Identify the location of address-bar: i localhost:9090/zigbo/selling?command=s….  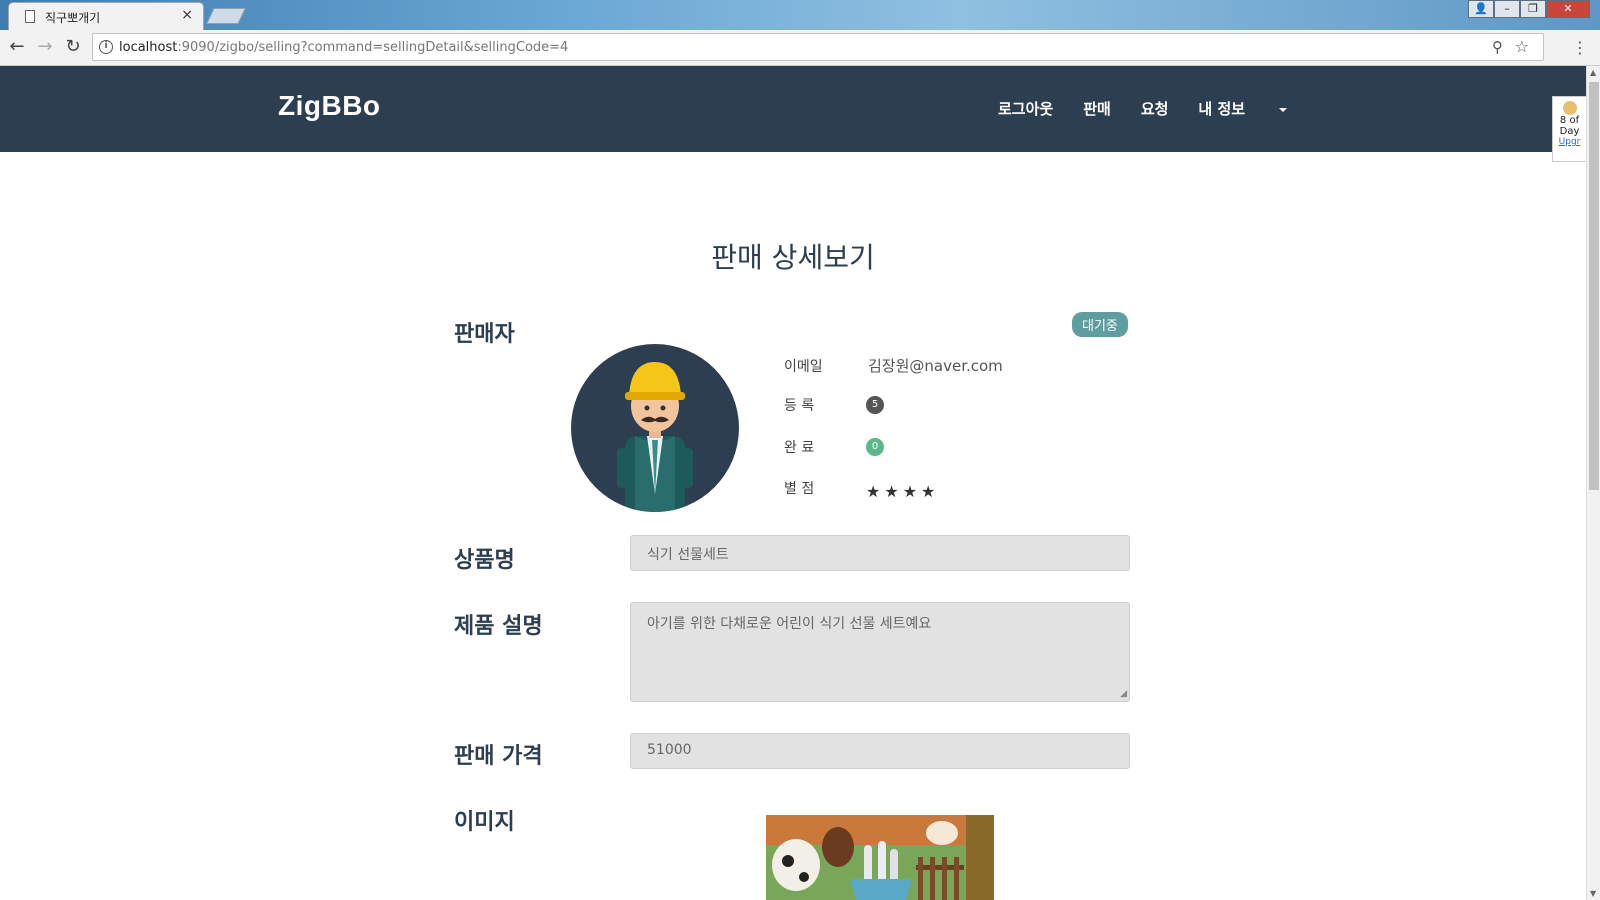
(818, 47).